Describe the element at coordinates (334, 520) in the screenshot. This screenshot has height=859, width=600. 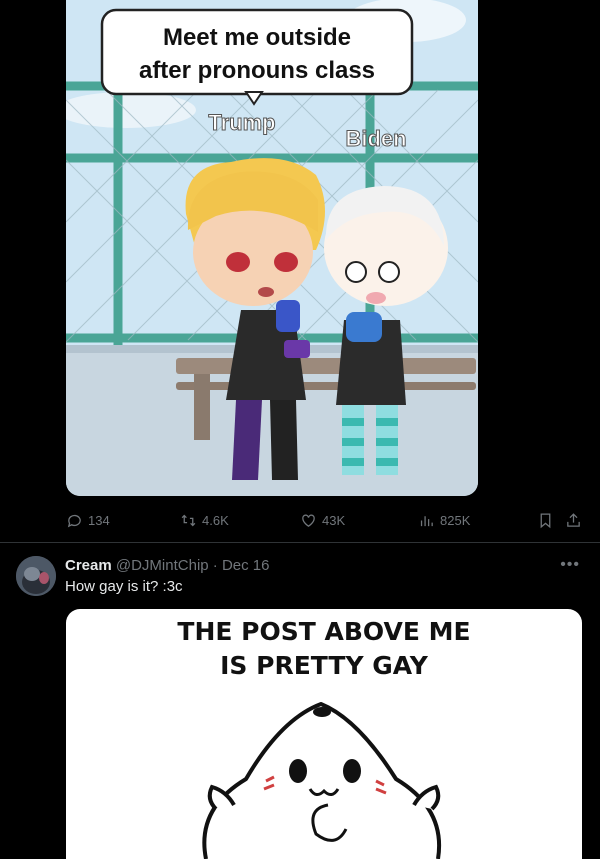
I see `like-count: 43K` at that location.